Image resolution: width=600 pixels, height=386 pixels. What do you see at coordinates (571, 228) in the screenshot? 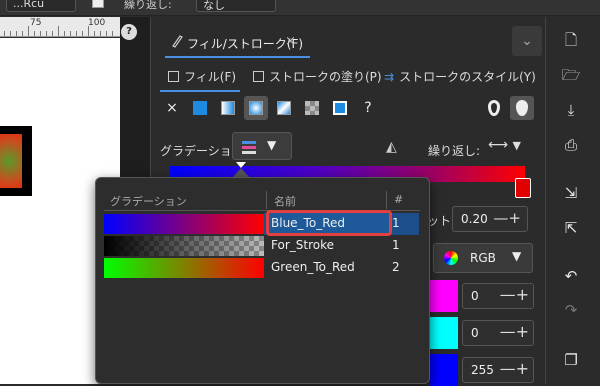
I see `export-icon: ⇱` at bounding box center [571, 228].